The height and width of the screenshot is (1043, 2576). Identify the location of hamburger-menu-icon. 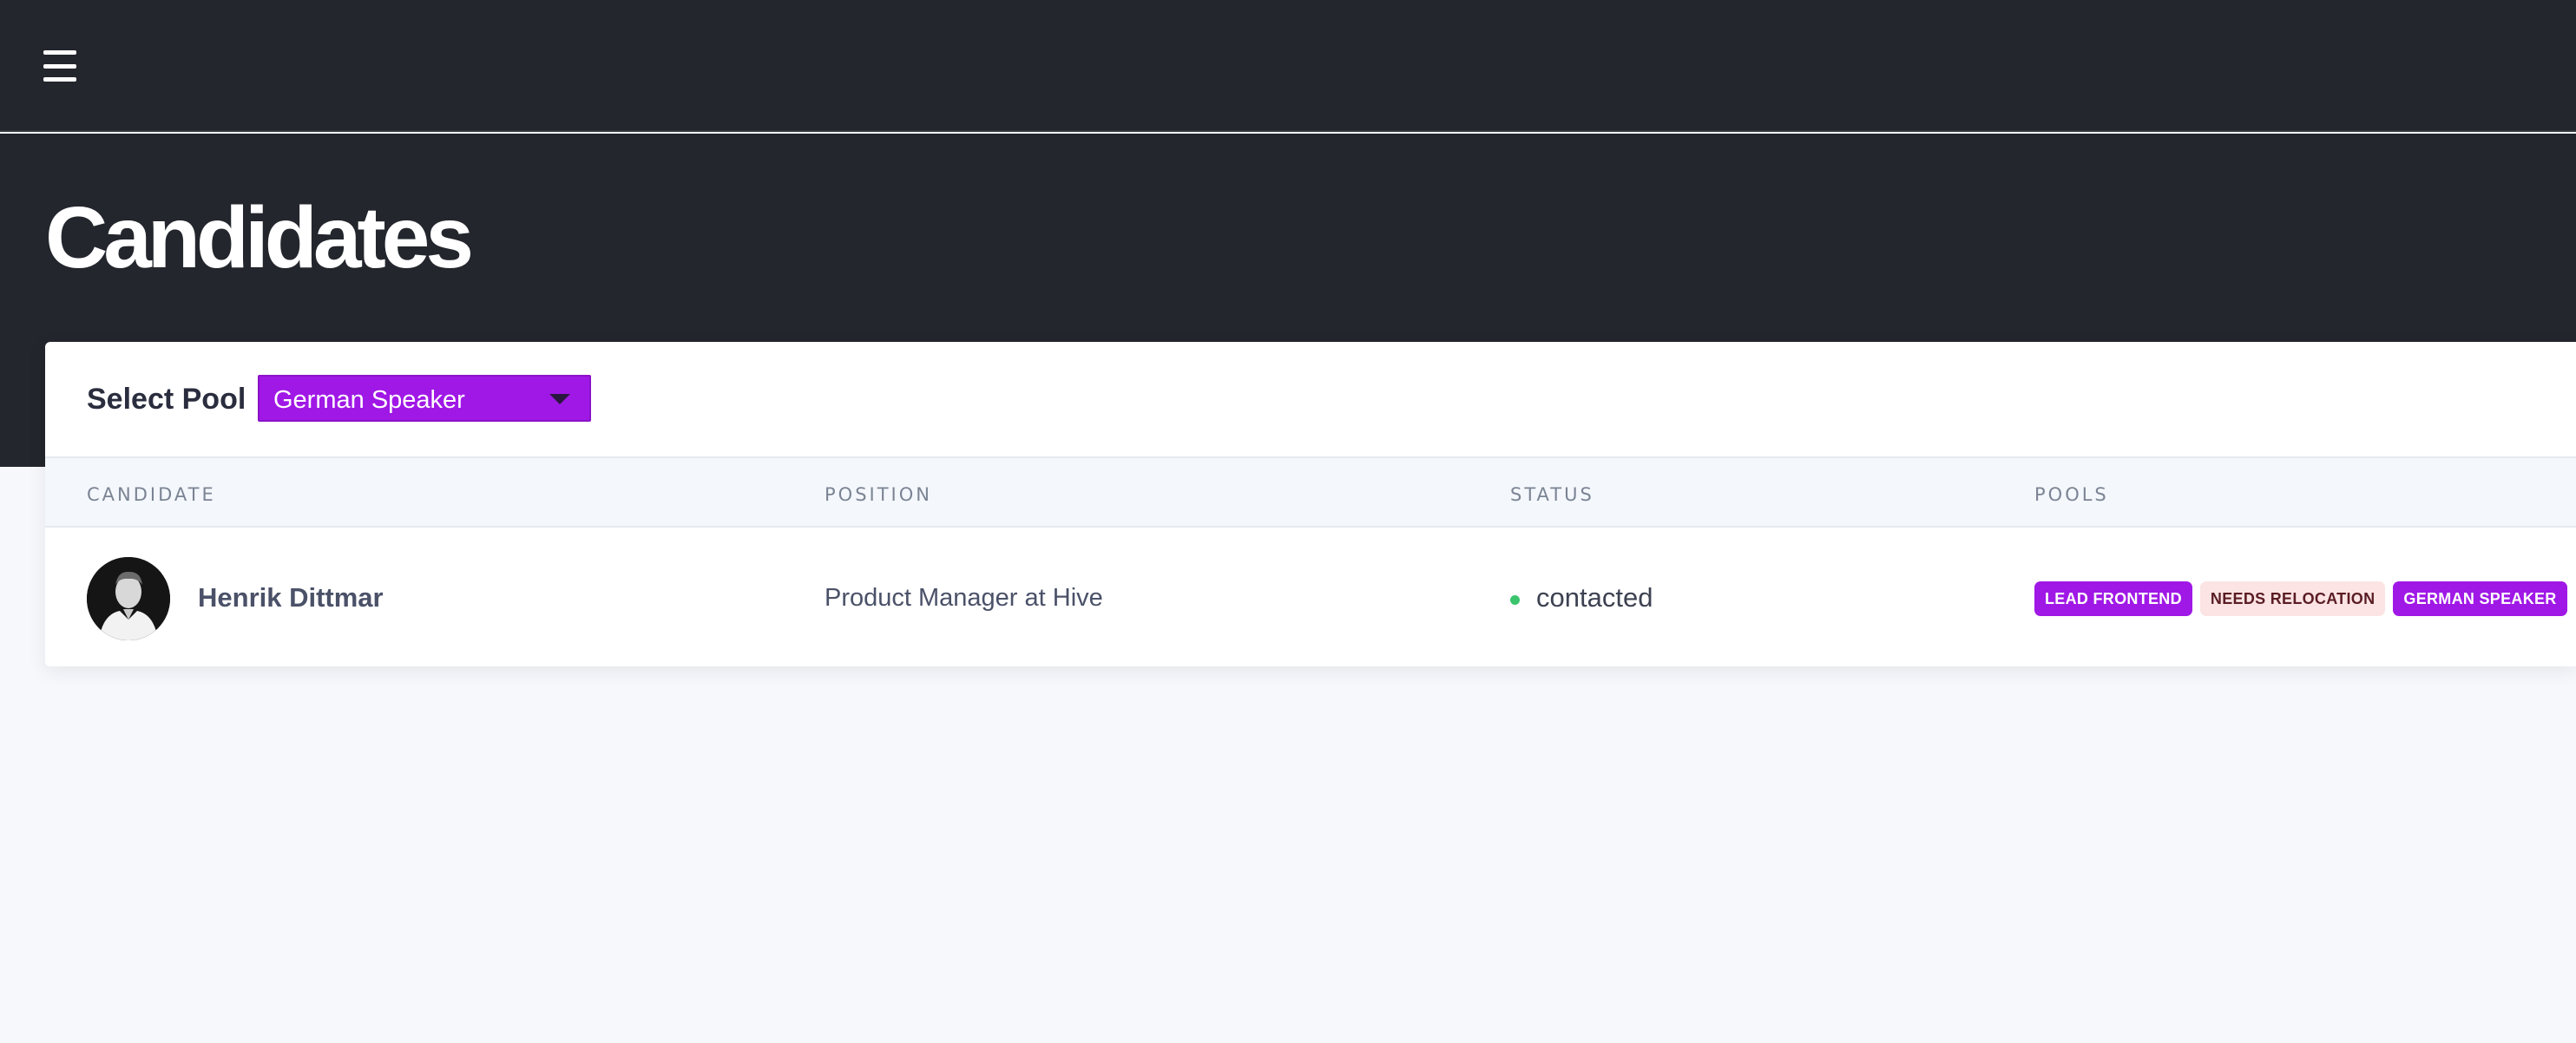
(59, 66).